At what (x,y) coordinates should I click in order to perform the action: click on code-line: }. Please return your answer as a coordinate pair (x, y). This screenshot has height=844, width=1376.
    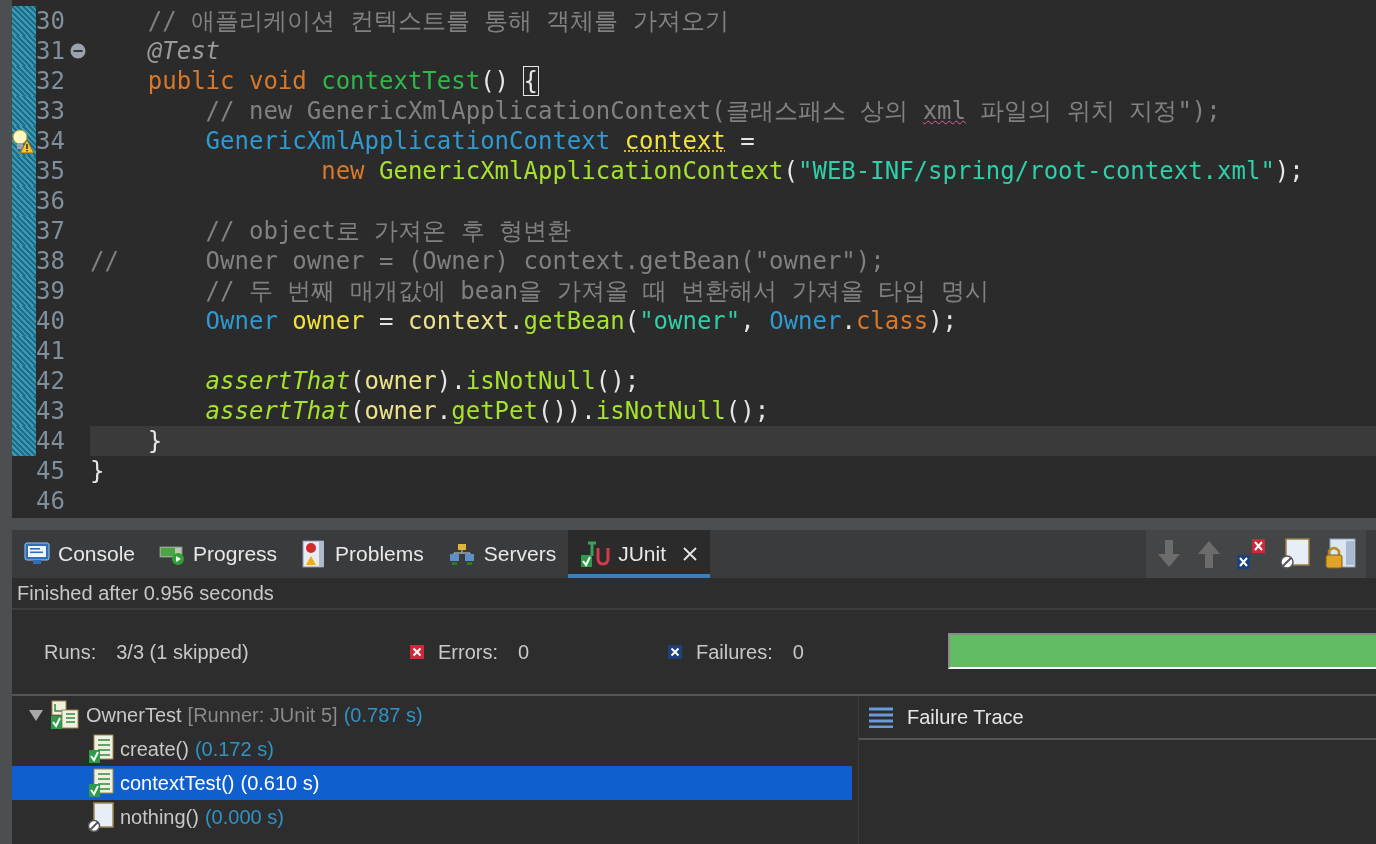
    Looking at the image, I should click on (98, 471).